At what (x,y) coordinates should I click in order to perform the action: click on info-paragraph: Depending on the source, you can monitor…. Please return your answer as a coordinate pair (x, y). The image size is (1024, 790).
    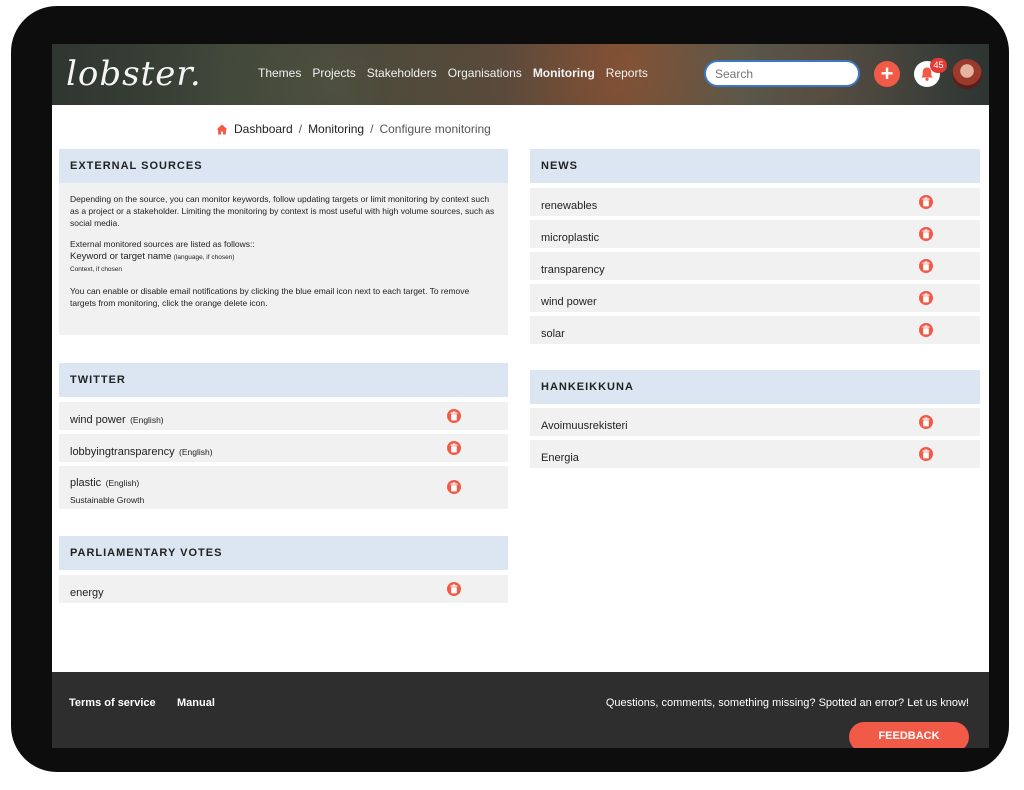
    Looking at the image, I should click on (282, 211).